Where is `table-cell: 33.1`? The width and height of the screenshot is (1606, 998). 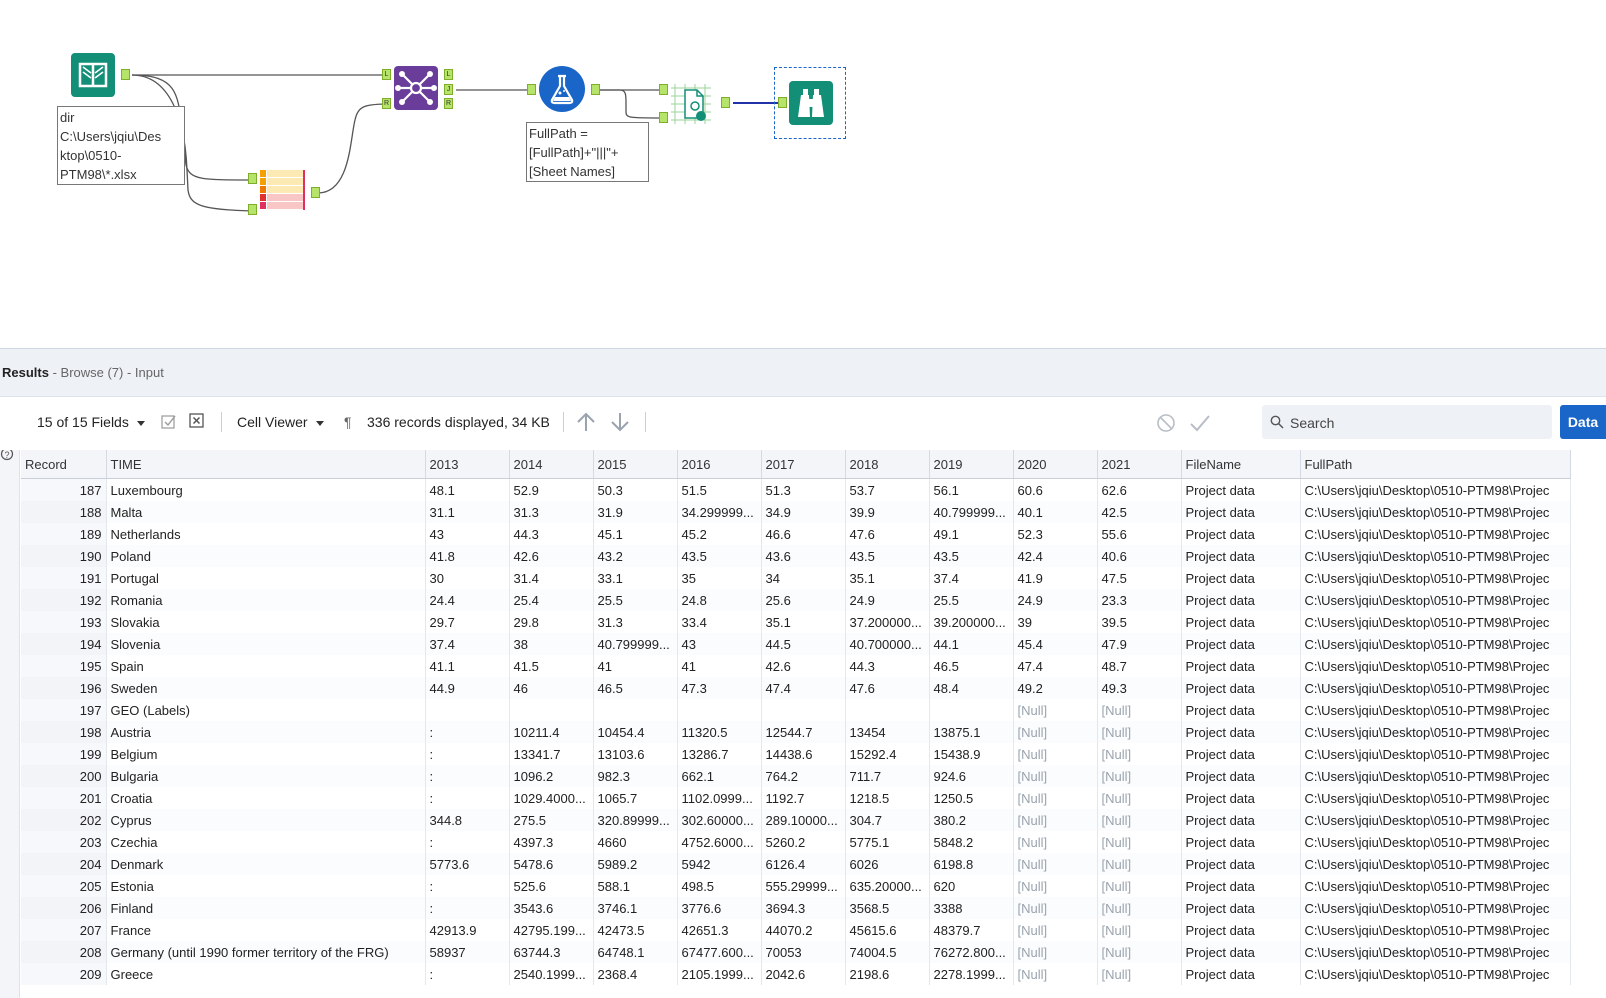
table-cell: 33.1 is located at coordinates (635, 578).